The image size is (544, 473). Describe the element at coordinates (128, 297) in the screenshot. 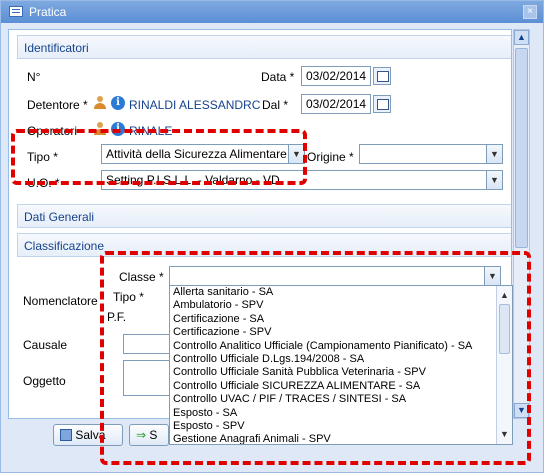

I see `tipo-classificazione-label: Tipo *` at that location.